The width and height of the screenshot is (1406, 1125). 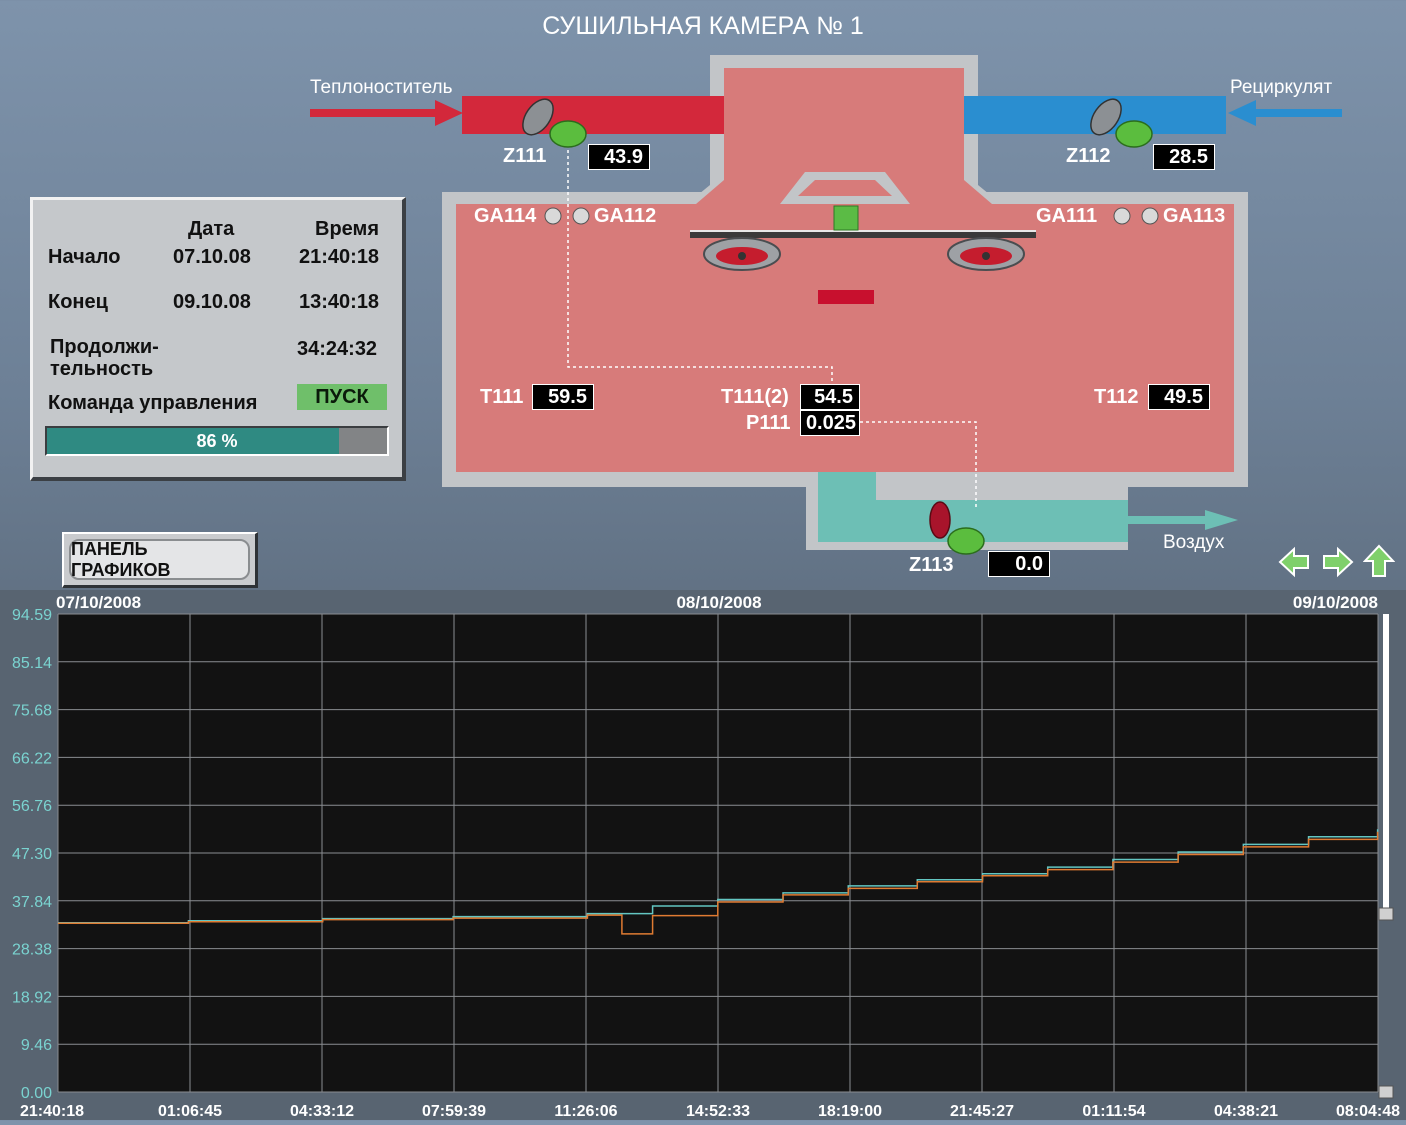 I want to click on x-tick-label: 21:40:18, so click(x=52, y=1111).